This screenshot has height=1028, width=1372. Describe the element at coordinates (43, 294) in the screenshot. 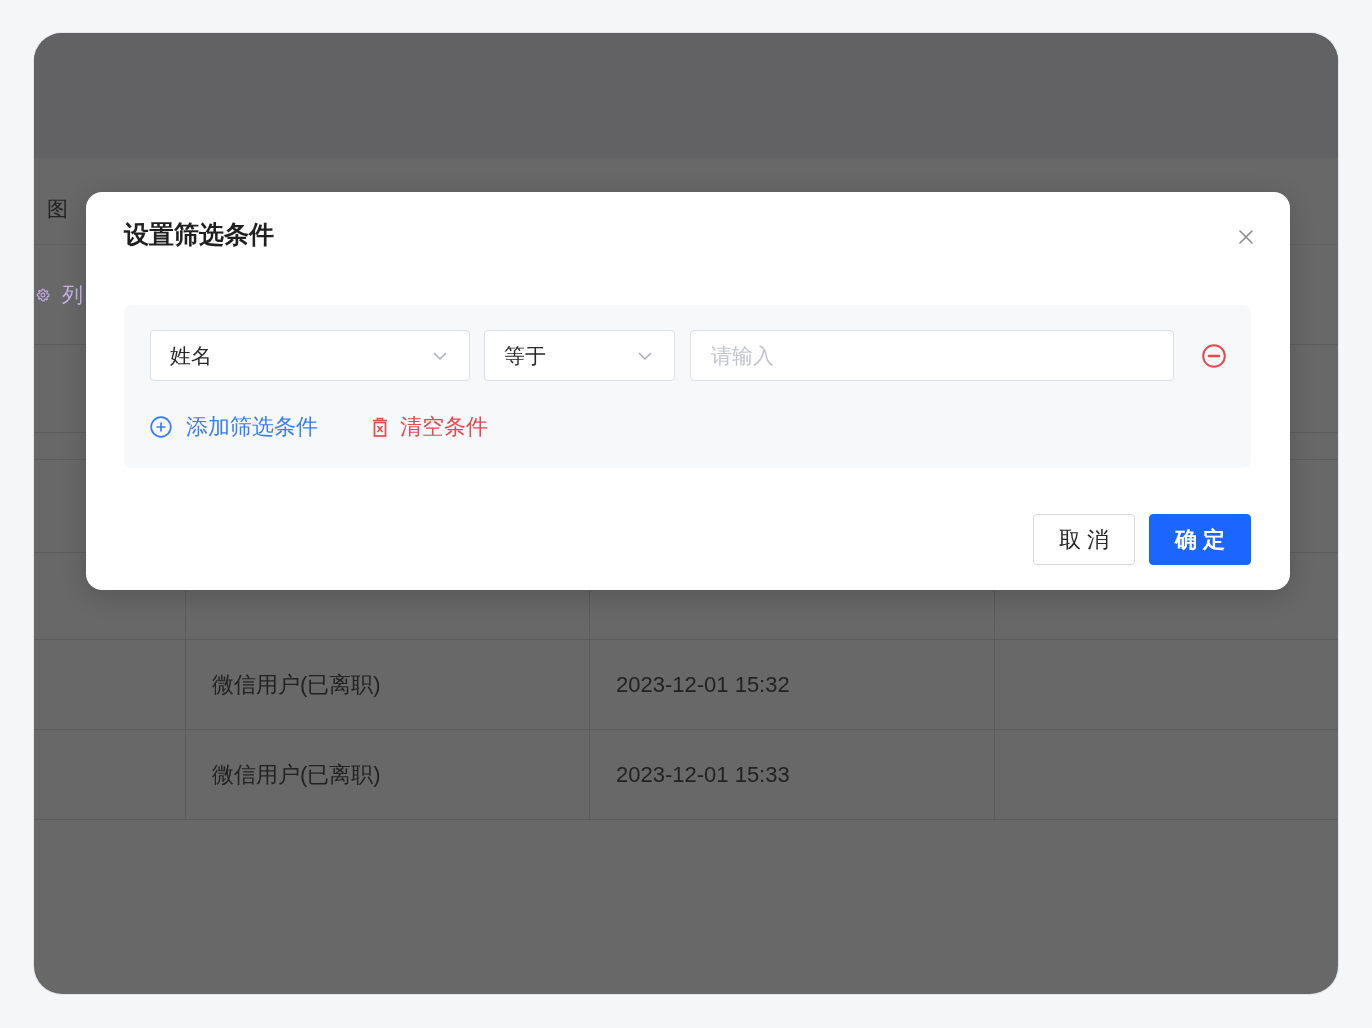

I see `gear-icon` at that location.